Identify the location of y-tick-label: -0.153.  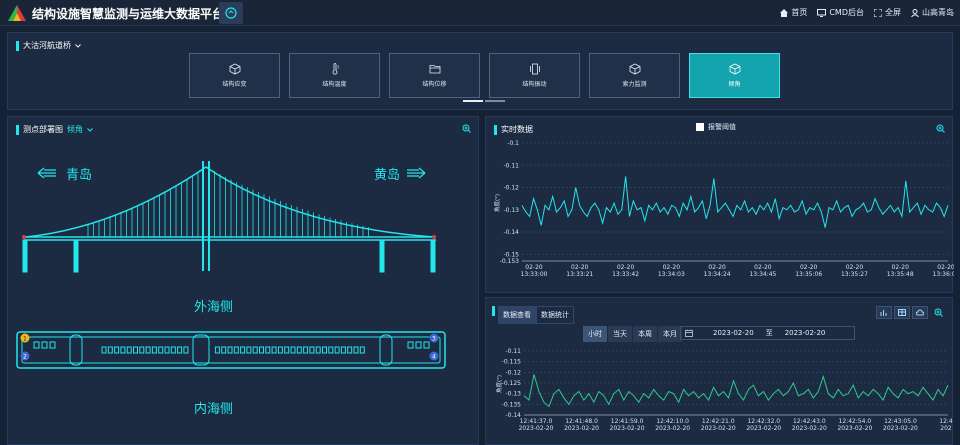
(510, 261).